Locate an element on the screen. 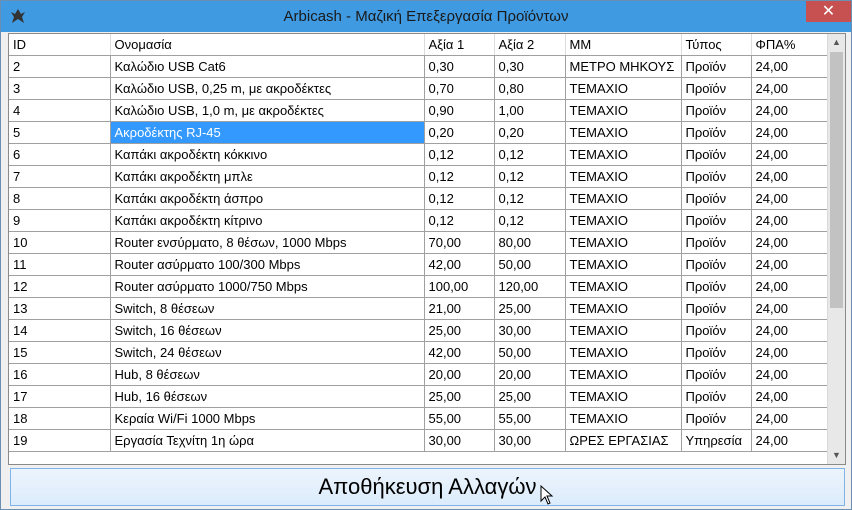 The width and height of the screenshot is (852, 510). column-header: Ονομασία is located at coordinates (267, 45).